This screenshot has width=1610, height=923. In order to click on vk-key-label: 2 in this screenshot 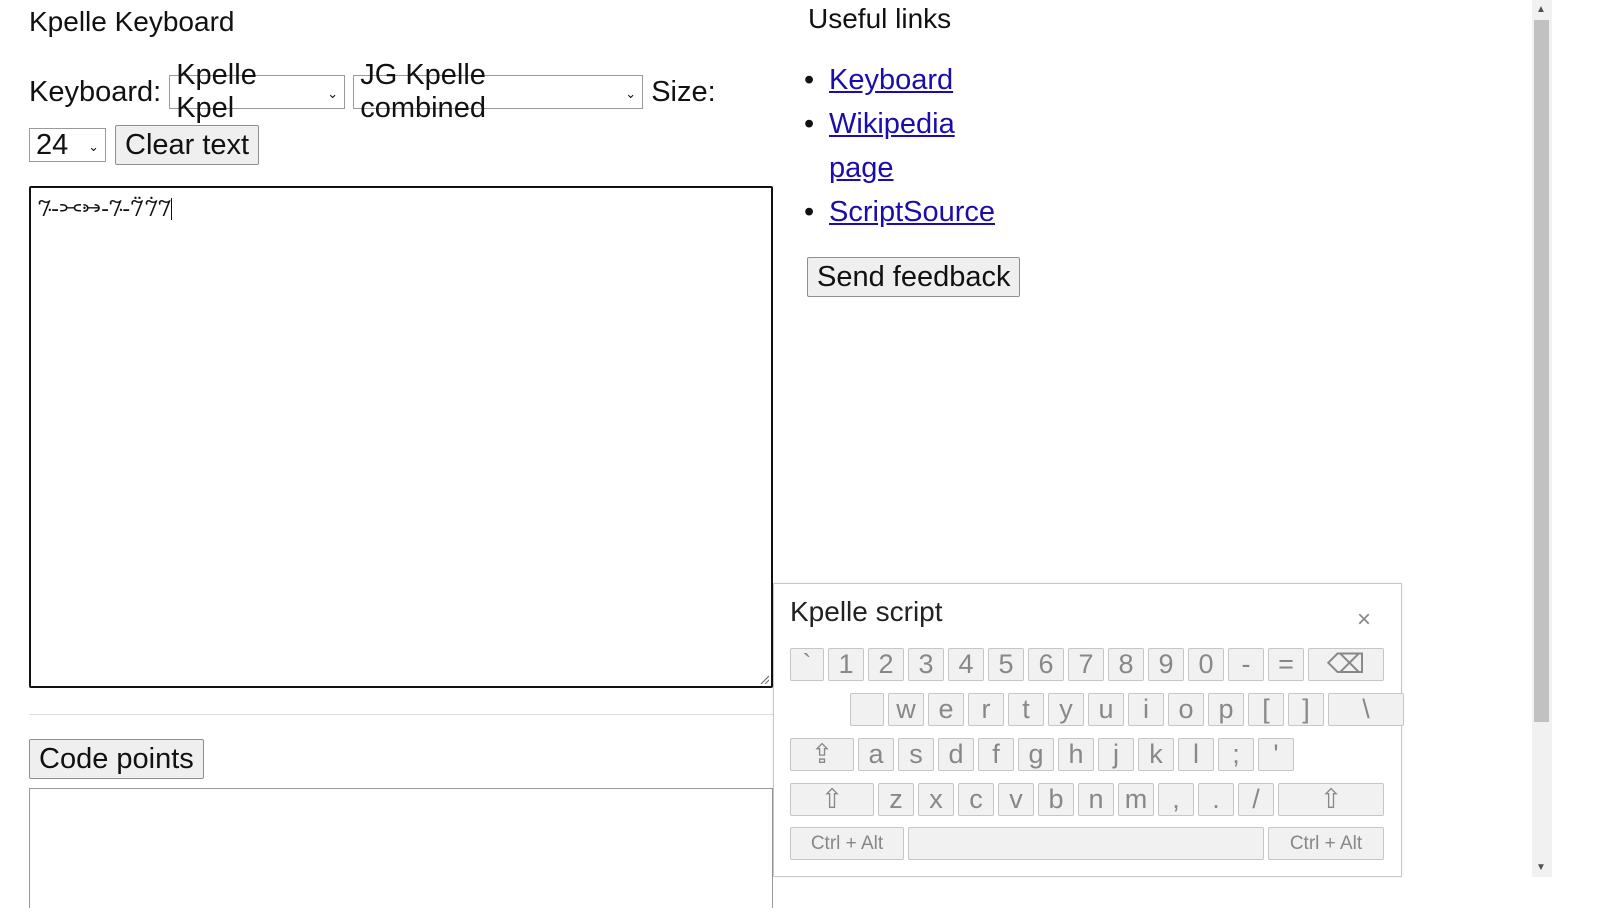, I will do `click(886, 664)`.